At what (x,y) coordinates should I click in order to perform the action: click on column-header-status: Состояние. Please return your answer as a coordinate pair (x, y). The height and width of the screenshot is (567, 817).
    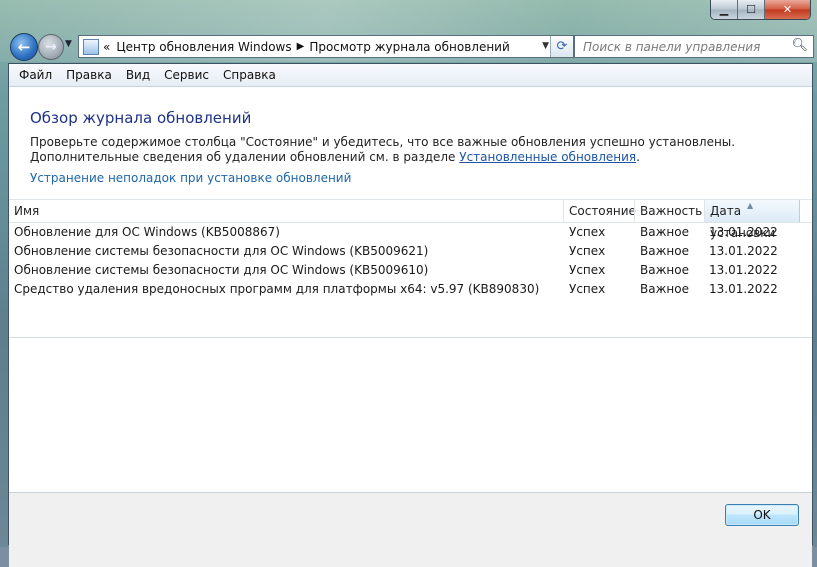
    Looking at the image, I should click on (599, 211).